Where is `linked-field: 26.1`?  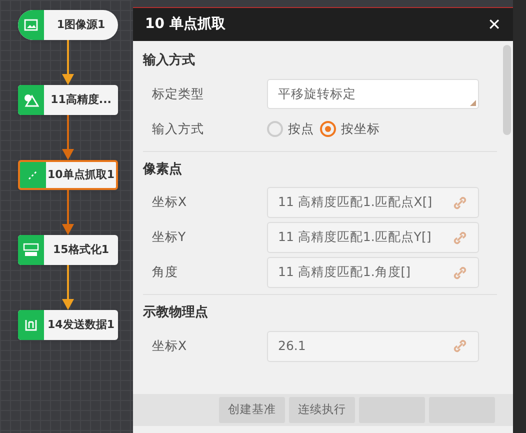
linked-field: 26.1 is located at coordinates (373, 346).